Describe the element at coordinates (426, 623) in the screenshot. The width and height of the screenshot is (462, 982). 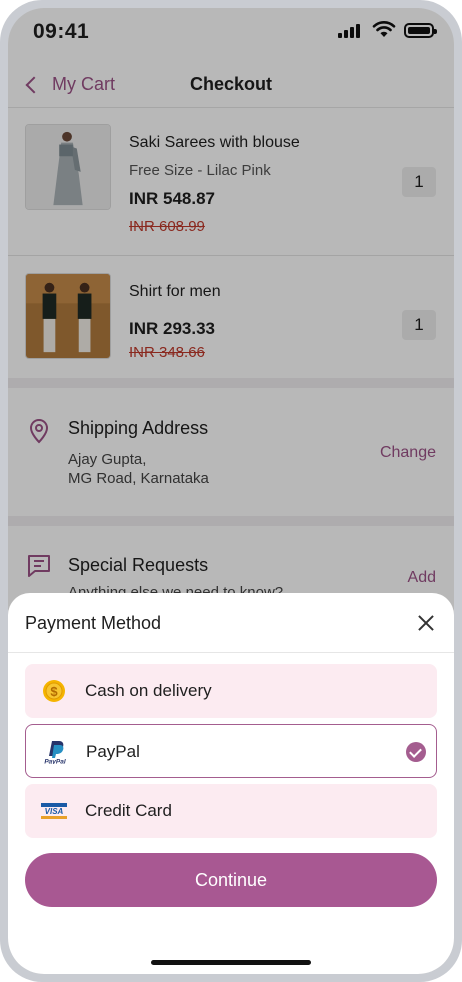
I see `close-icon` at that location.